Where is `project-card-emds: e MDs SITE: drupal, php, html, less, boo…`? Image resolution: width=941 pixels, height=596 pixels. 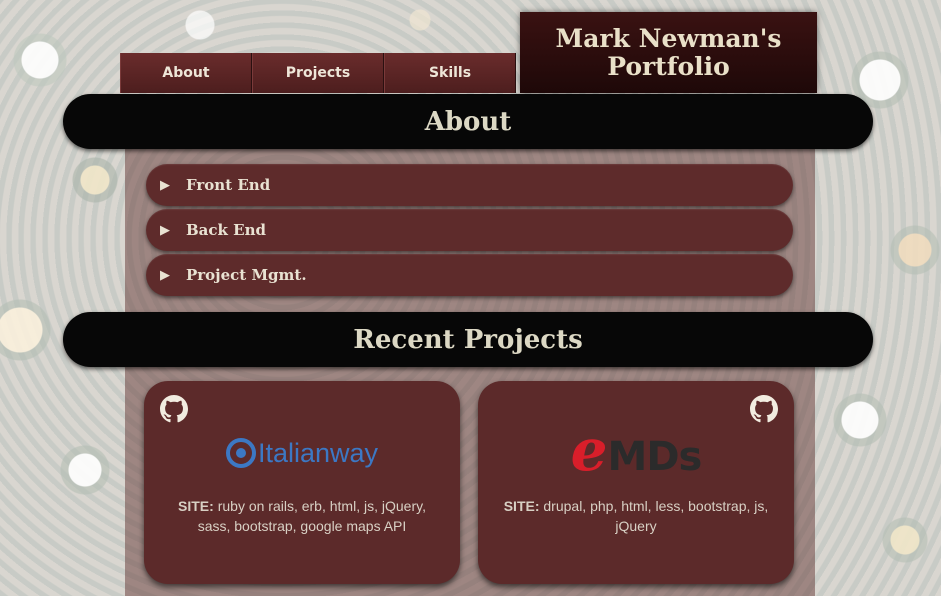 project-card-emds: e MDs SITE: drupal, php, html, less, boo… is located at coordinates (636, 482).